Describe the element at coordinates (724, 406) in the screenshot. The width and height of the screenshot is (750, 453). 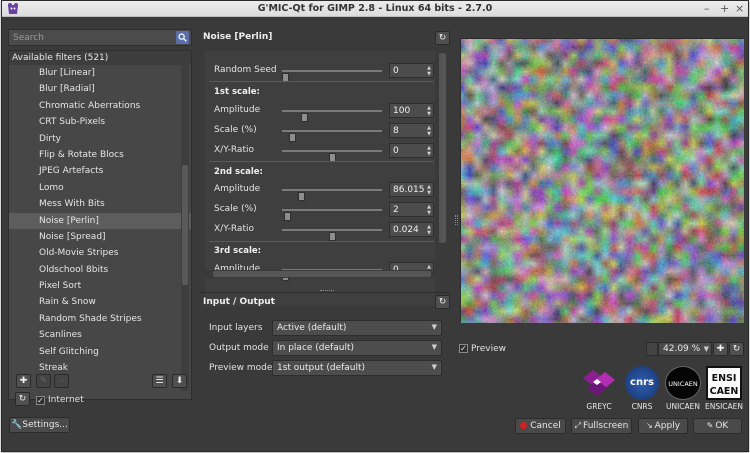
I see `ensicaen-caption: ENSICAEN` at that location.